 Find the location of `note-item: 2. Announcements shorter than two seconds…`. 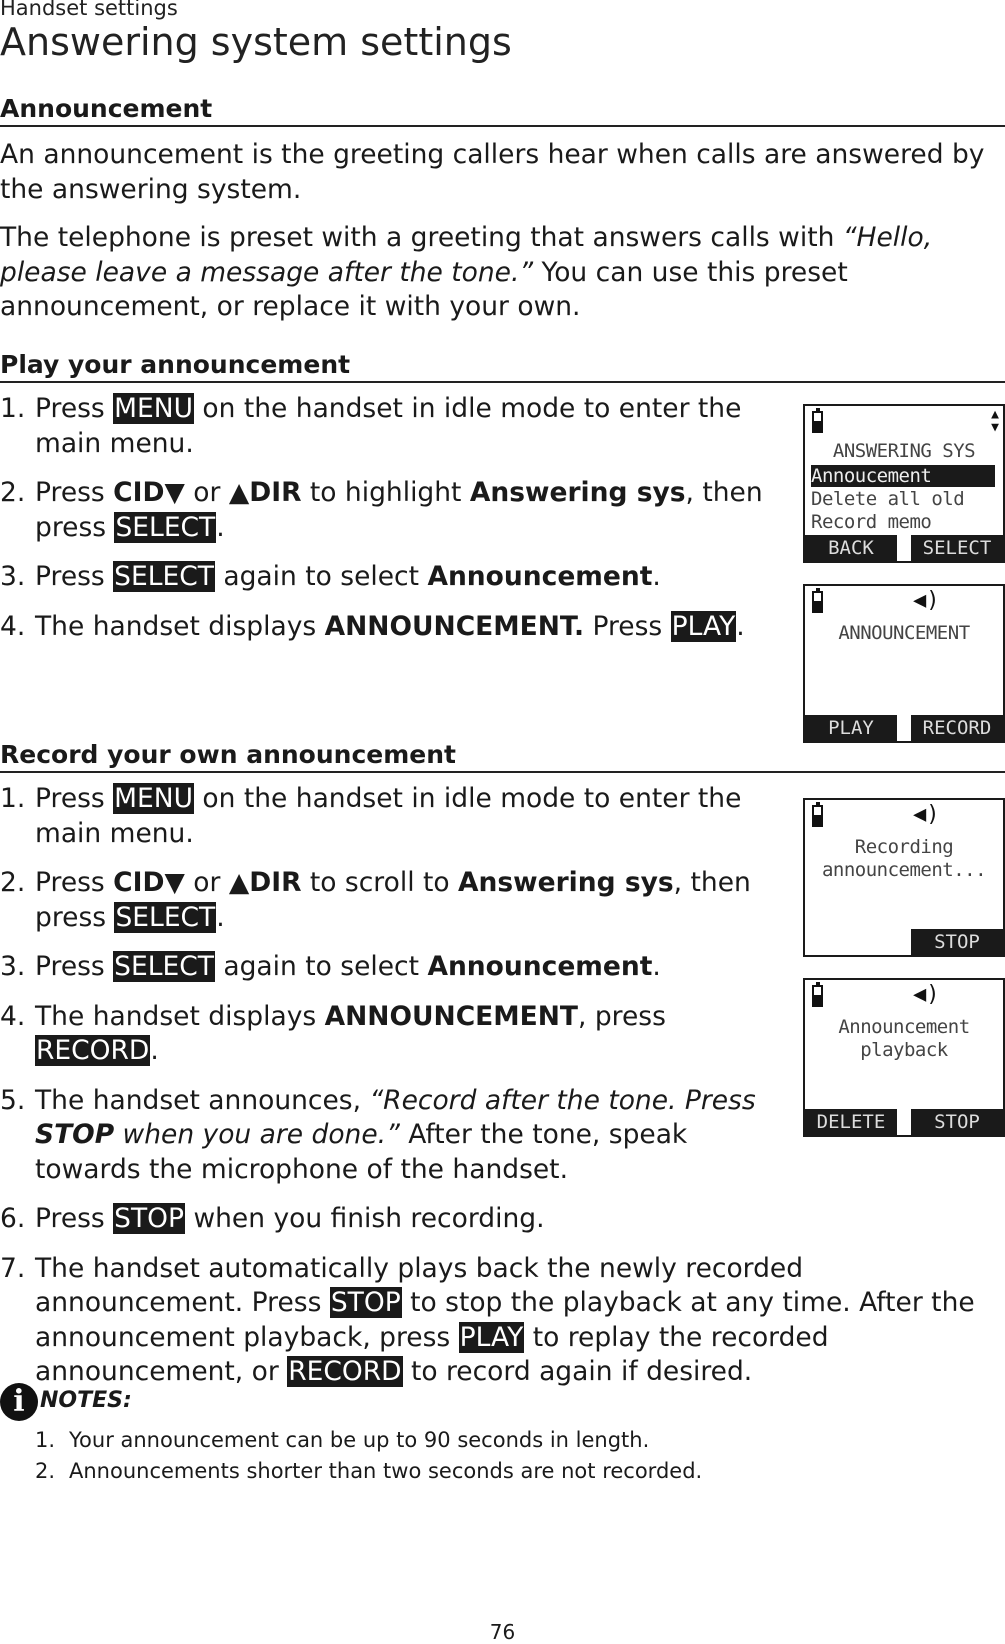

note-item: 2. Announcements shorter than two seconds… is located at coordinates (369, 1471).